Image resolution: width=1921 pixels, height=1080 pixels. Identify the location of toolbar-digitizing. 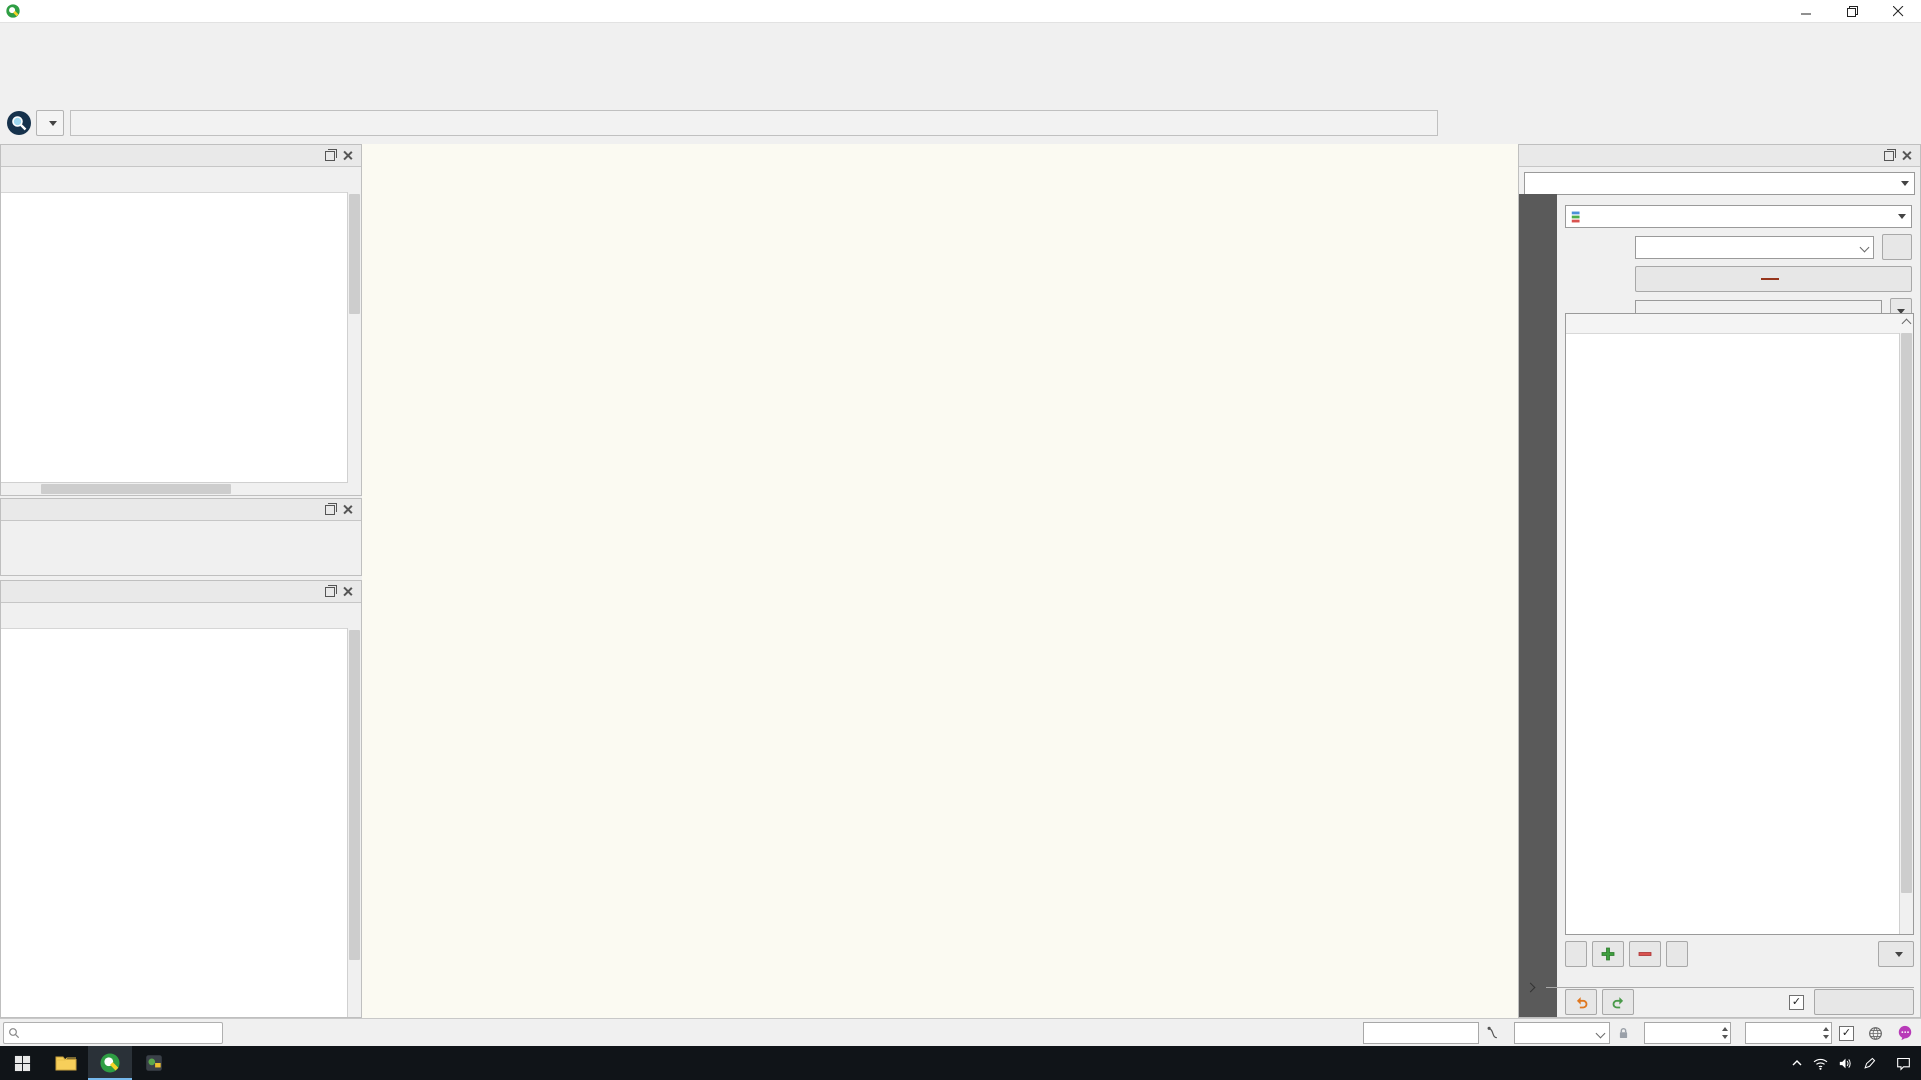
(960, 89).